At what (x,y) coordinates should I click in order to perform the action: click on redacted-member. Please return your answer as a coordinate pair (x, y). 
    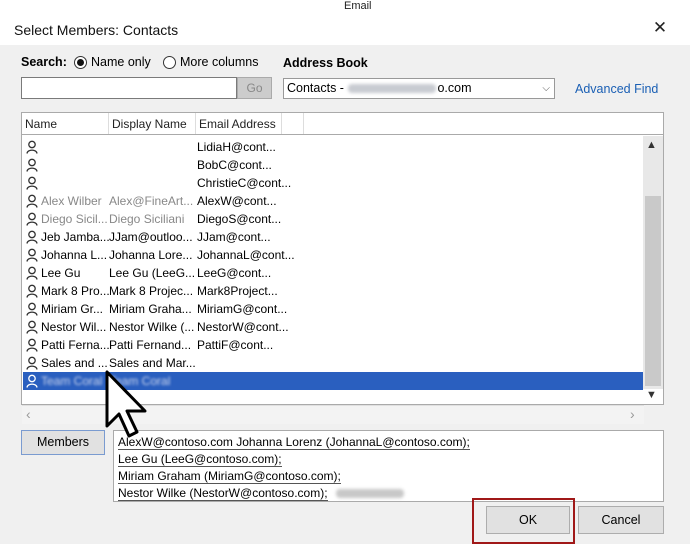
    Looking at the image, I should click on (369, 494).